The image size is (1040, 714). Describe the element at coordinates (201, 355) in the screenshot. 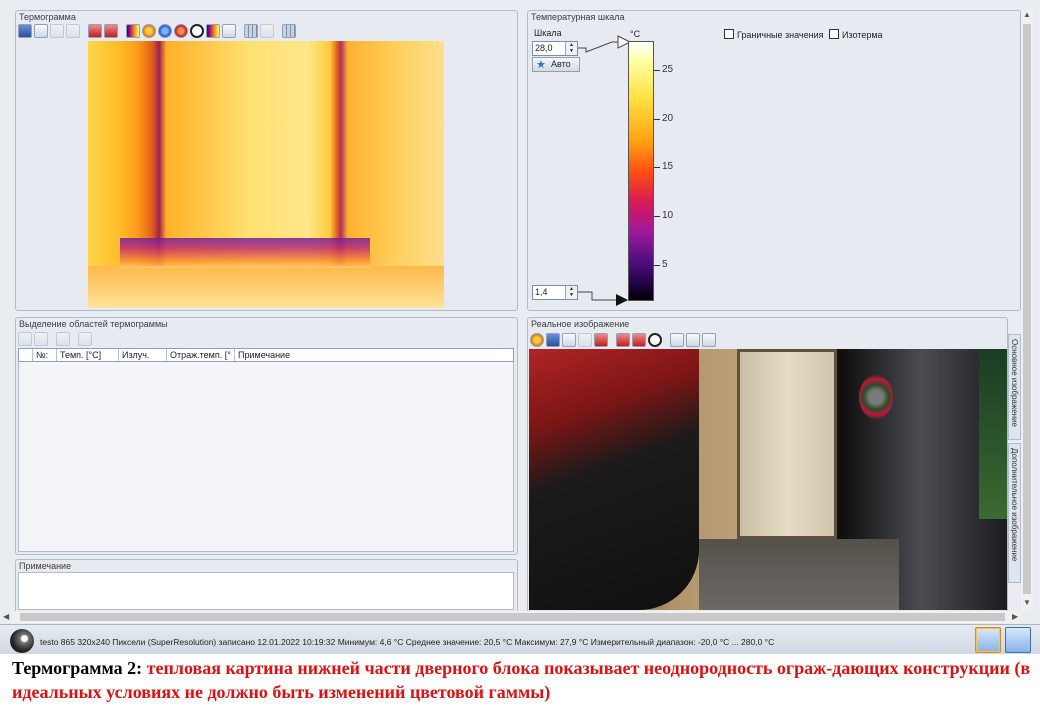

I see `table-header-cell: Отраж.темп. [°` at that location.